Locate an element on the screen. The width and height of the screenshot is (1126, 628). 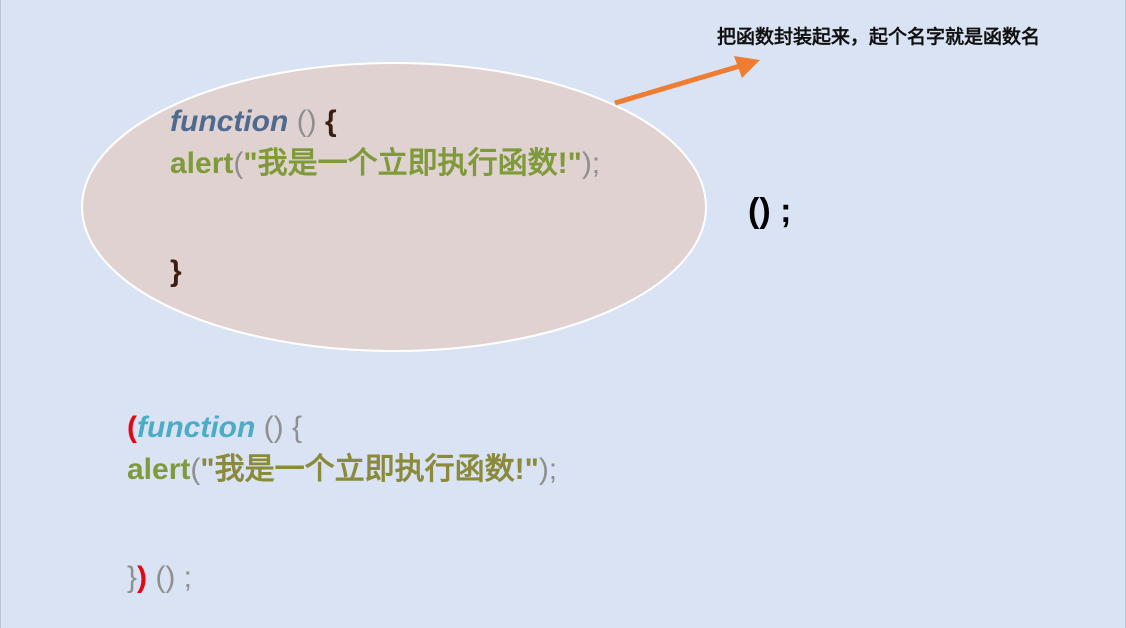
top-alert-close: ); is located at coordinates (591, 163).